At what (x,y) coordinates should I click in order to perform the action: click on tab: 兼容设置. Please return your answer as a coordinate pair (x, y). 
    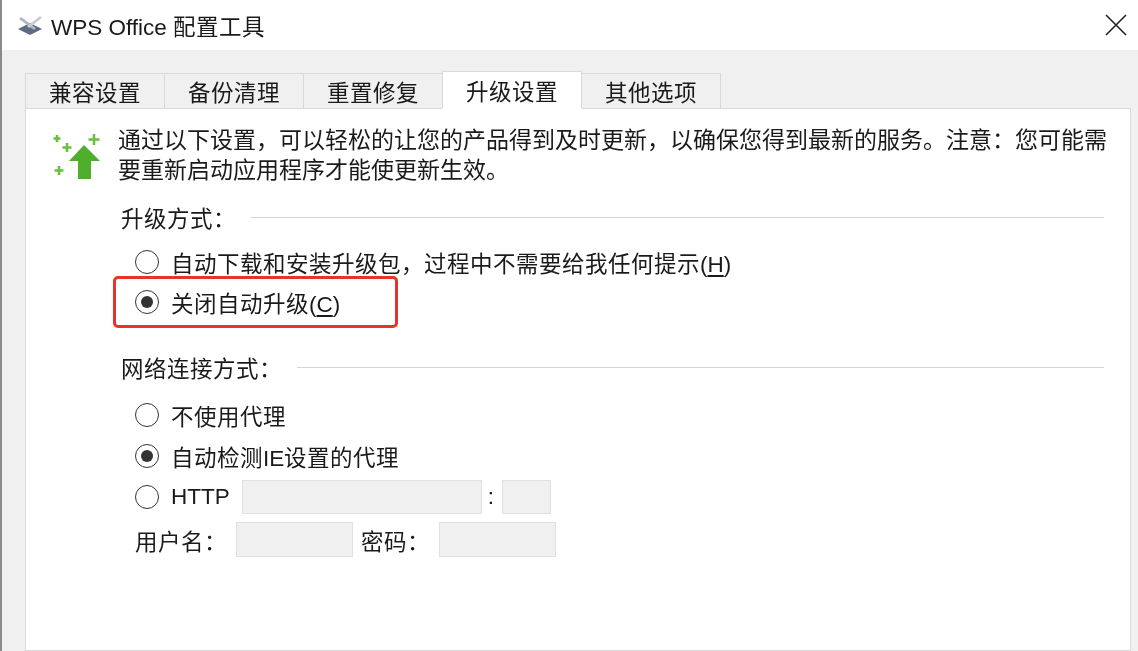
    Looking at the image, I should click on (95, 91).